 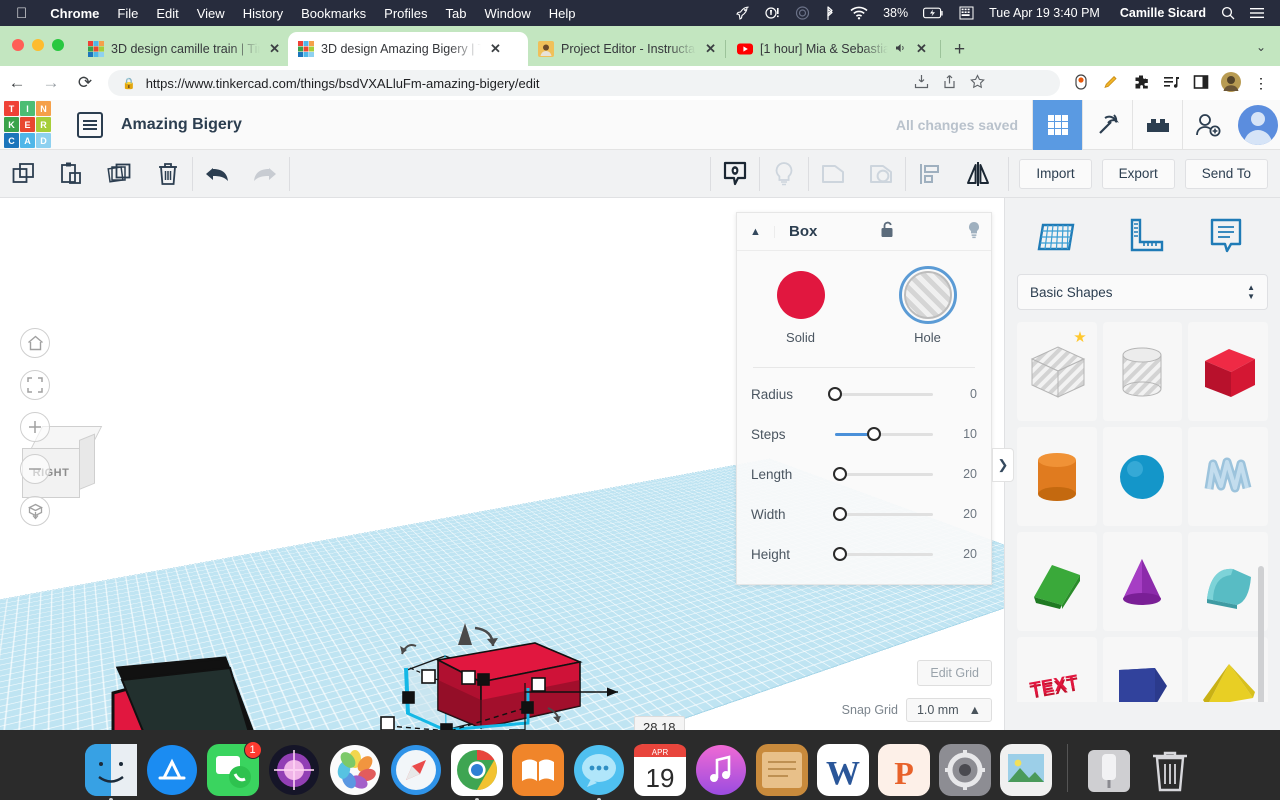 I want to click on new-tab-button: +, so click(x=959, y=49).